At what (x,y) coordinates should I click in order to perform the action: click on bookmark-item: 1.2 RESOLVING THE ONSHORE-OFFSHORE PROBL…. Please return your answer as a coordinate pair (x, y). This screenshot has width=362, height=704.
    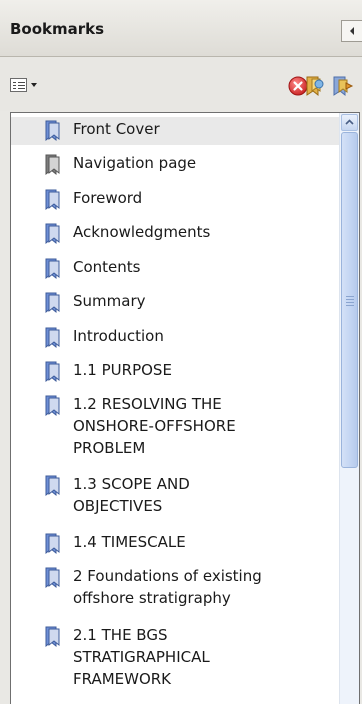
    Looking at the image, I should click on (175, 428).